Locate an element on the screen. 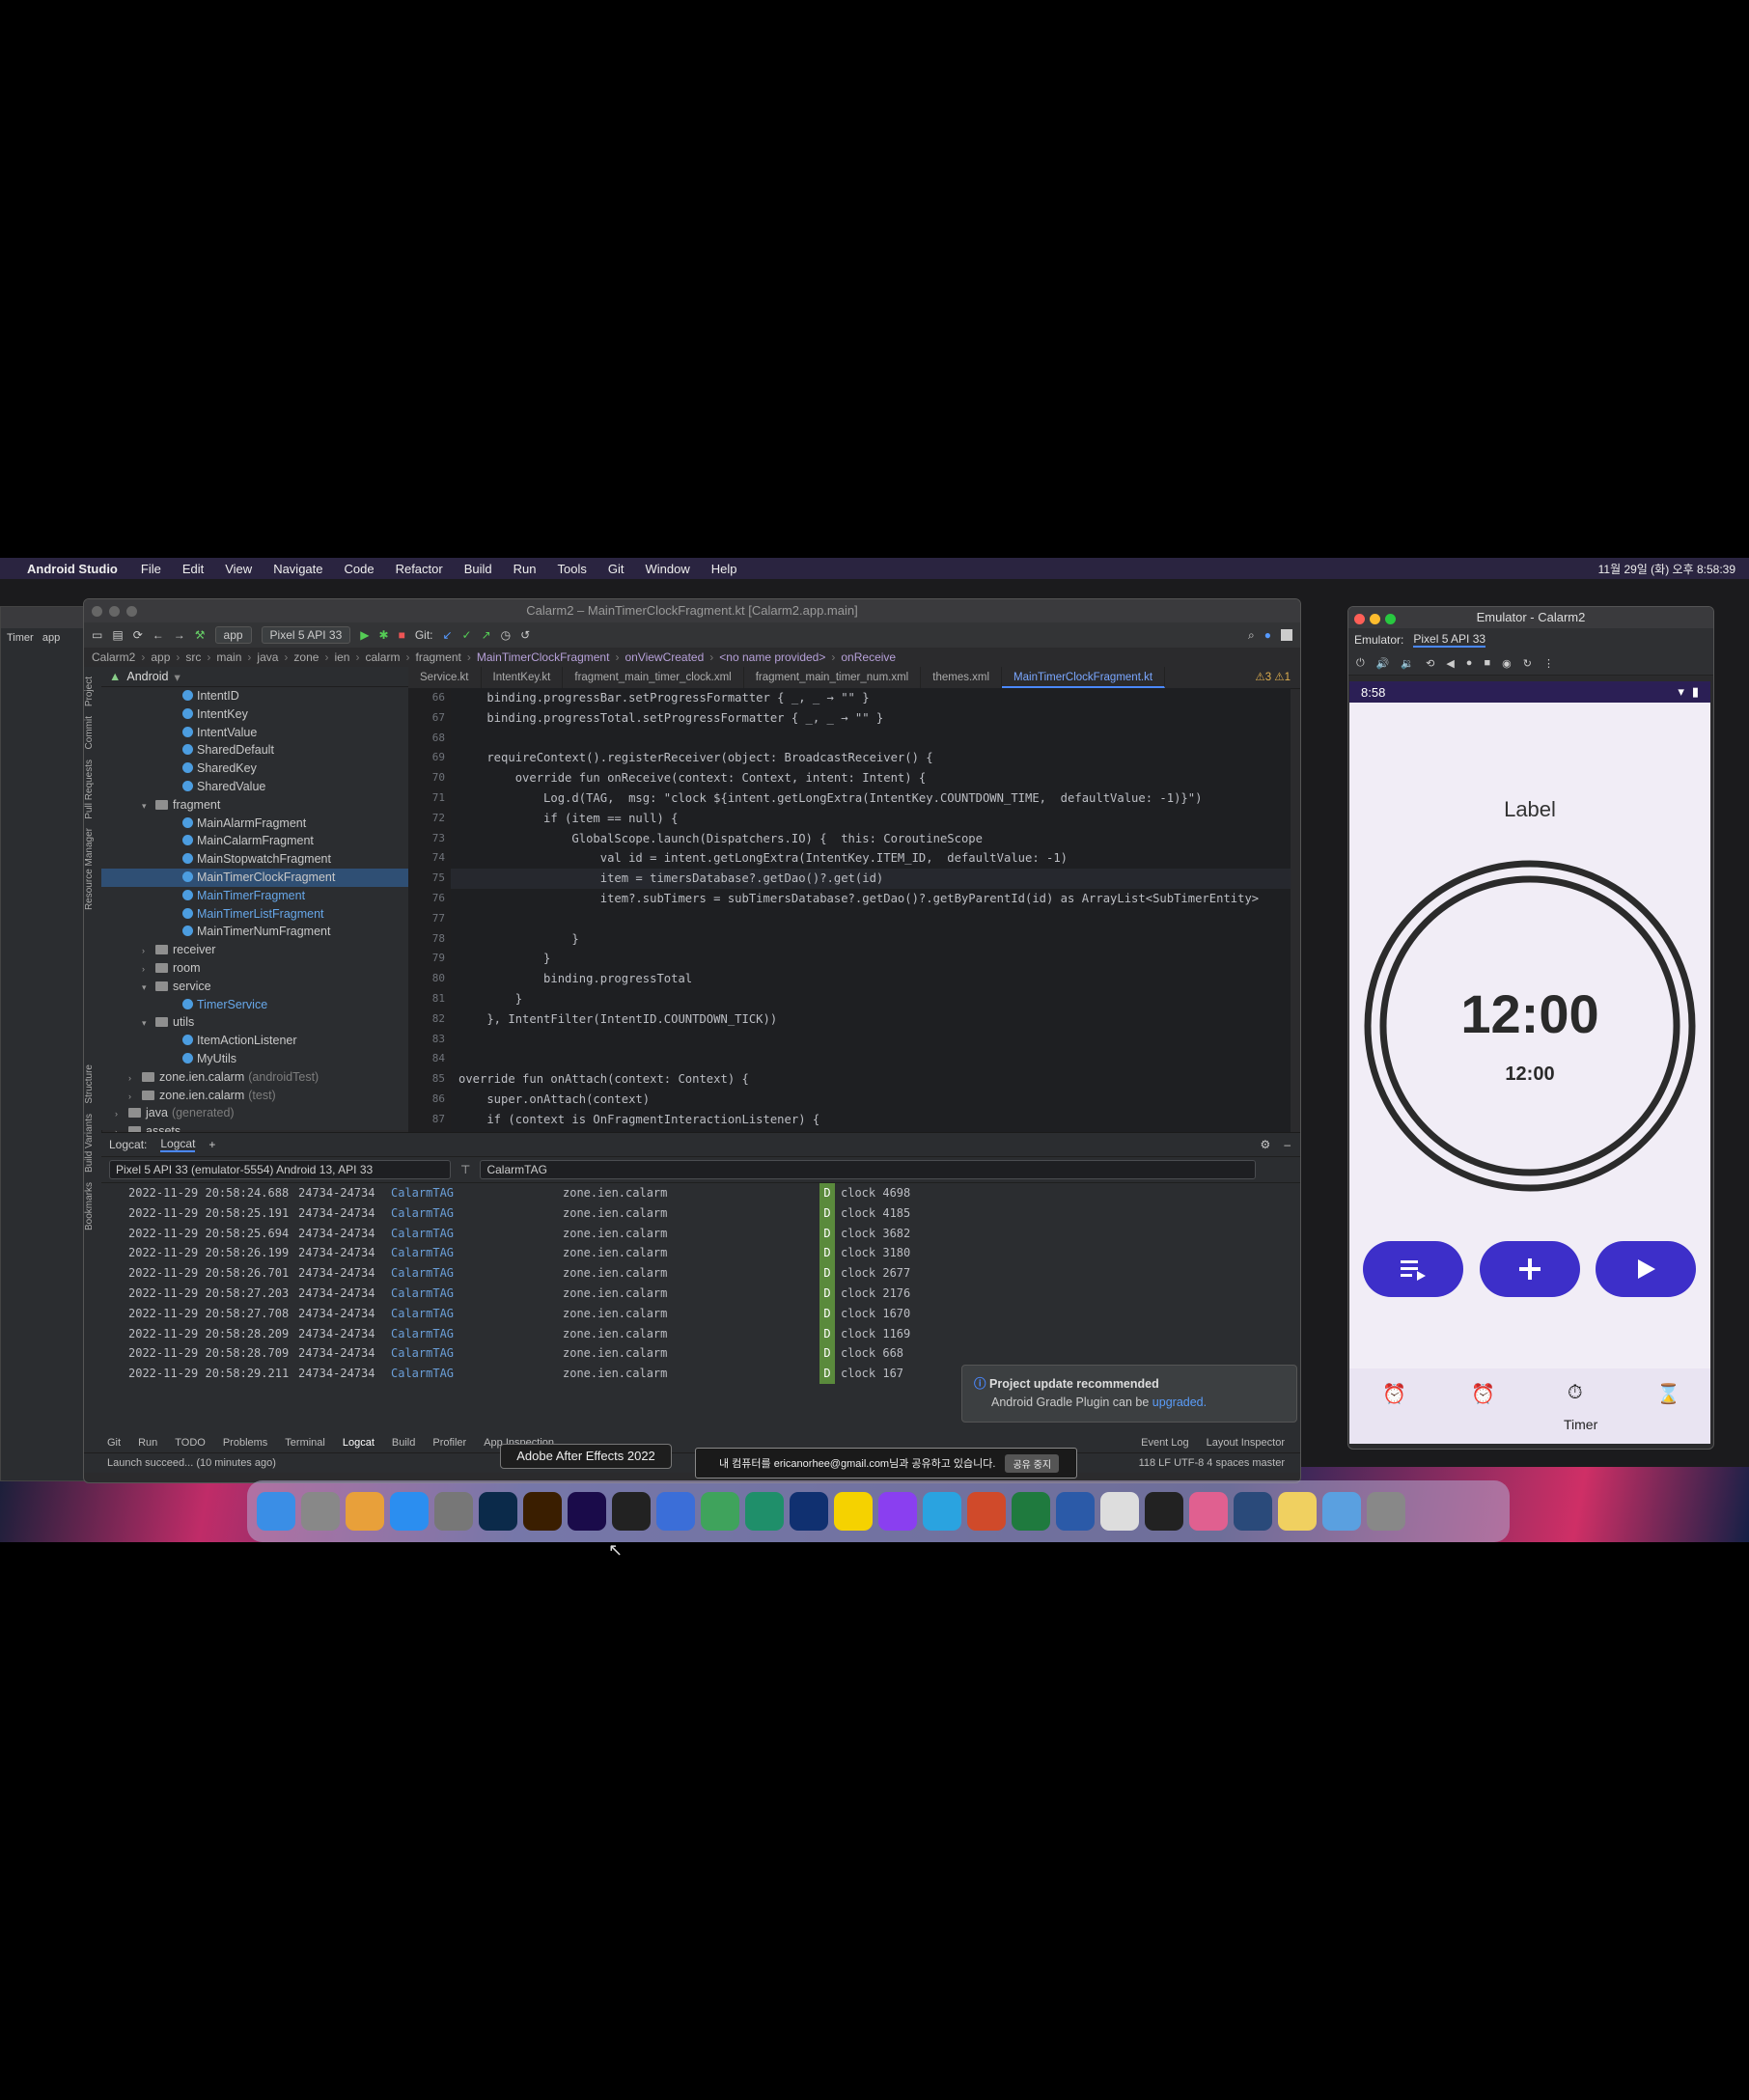 Image resolution: width=1749 pixels, height=2100 pixels. tree-file: IntentKey is located at coordinates (254, 714).